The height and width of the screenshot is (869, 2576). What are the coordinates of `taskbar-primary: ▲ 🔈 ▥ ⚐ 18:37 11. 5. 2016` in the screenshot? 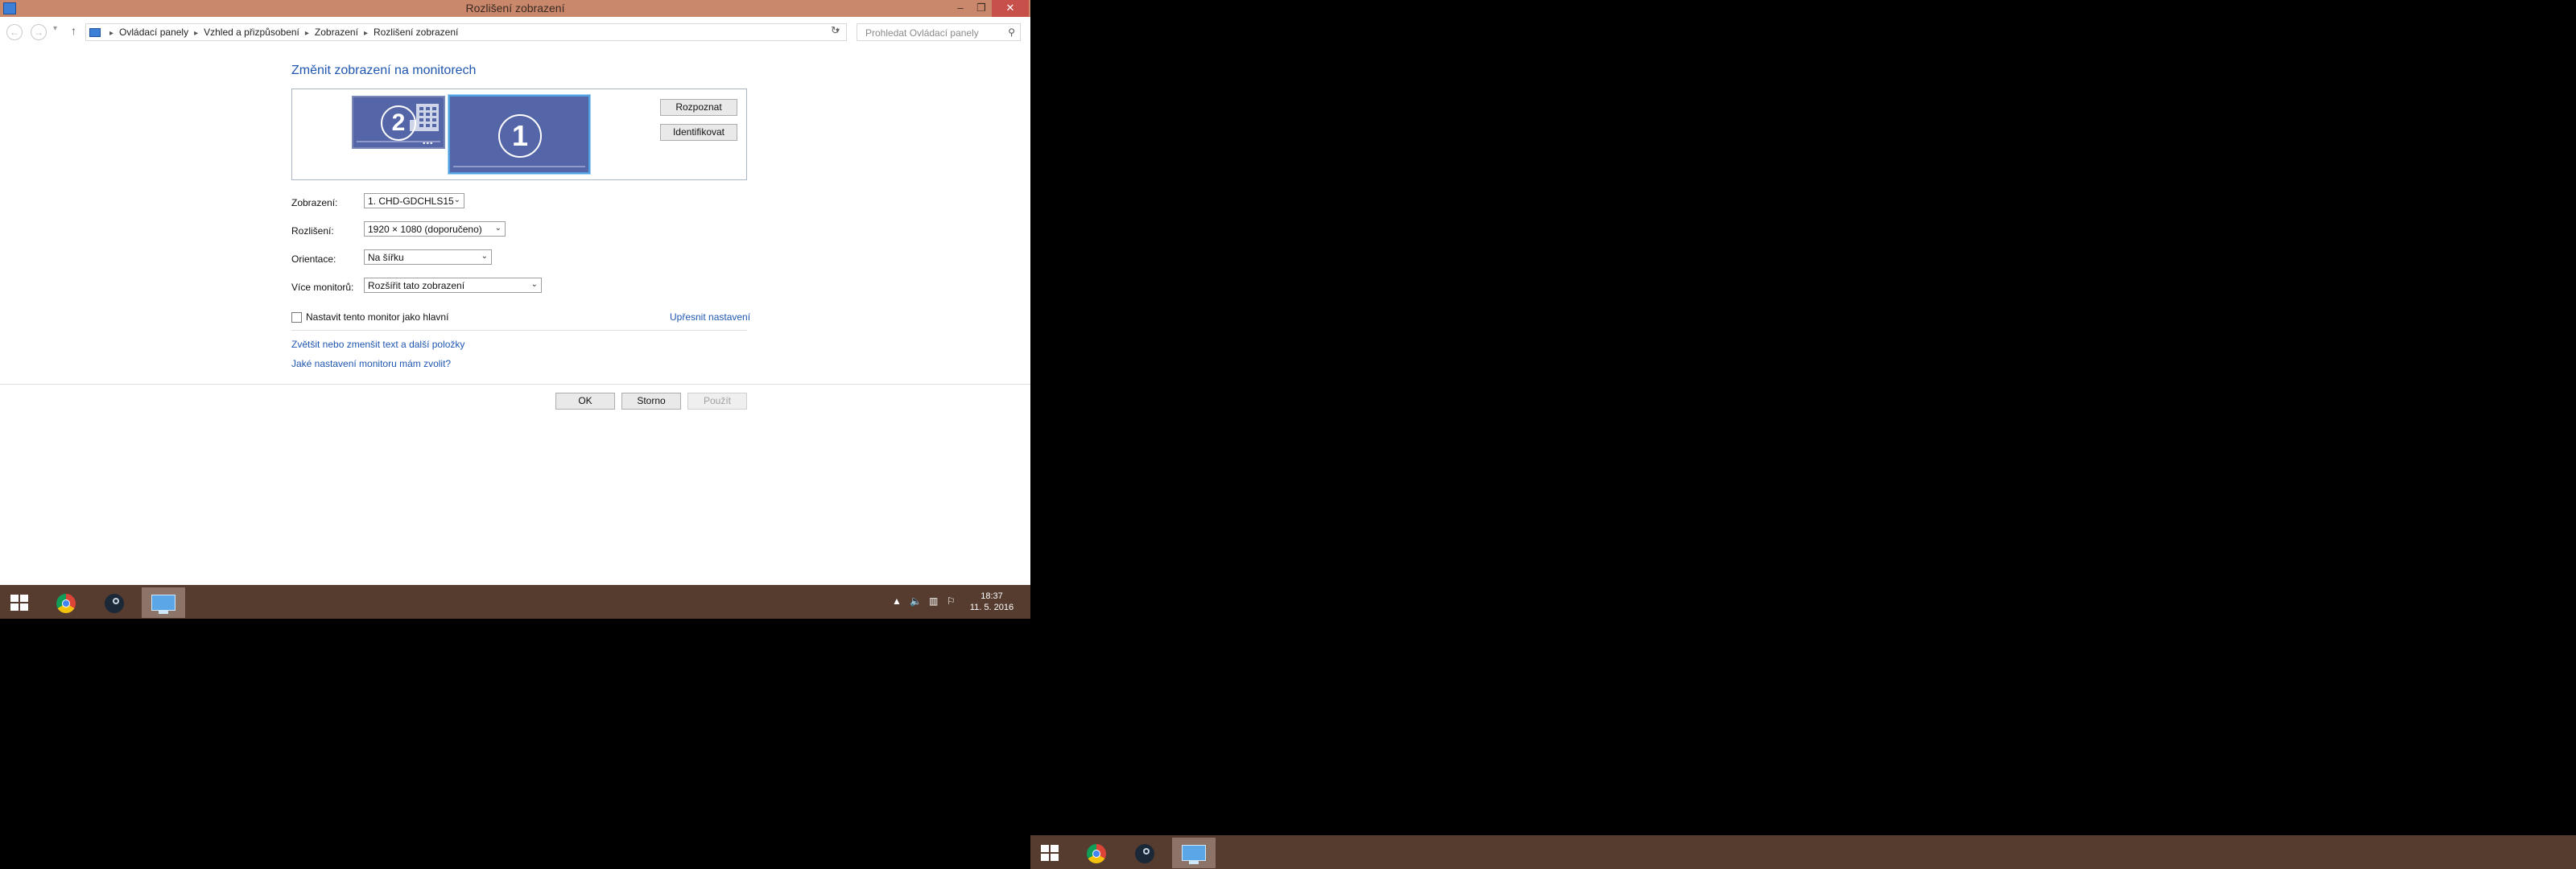 It's located at (515, 602).